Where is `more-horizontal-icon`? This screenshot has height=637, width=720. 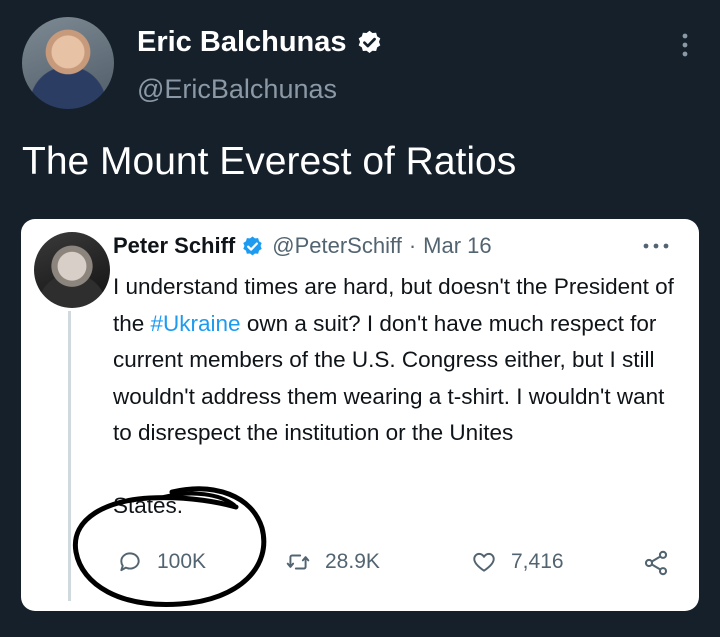 more-horizontal-icon is located at coordinates (656, 246).